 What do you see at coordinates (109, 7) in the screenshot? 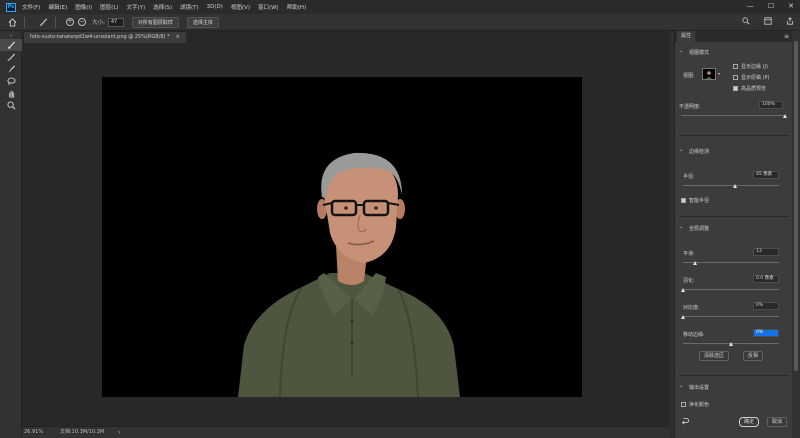
I see `menu-layer: 图层(L)` at bounding box center [109, 7].